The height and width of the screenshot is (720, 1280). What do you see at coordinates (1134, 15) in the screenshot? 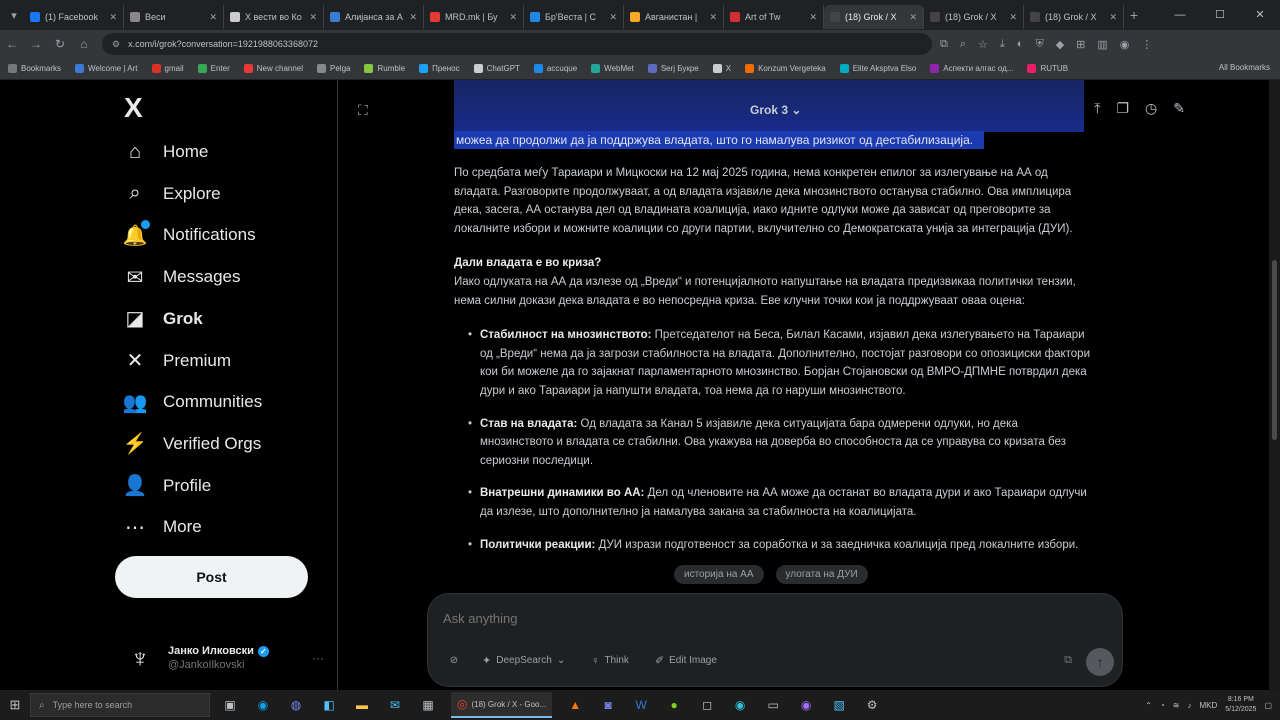
I see `new-tab-button: +` at bounding box center [1134, 15].